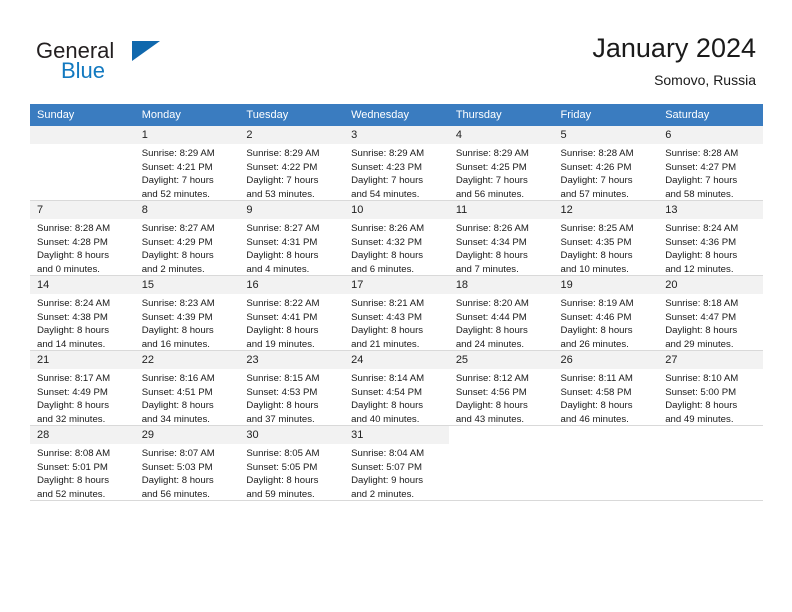 Image resolution: width=792 pixels, height=612 pixels. What do you see at coordinates (596, 242) in the screenshot?
I see `sunset-text: Sunset: 4:35 PM` at bounding box center [596, 242].